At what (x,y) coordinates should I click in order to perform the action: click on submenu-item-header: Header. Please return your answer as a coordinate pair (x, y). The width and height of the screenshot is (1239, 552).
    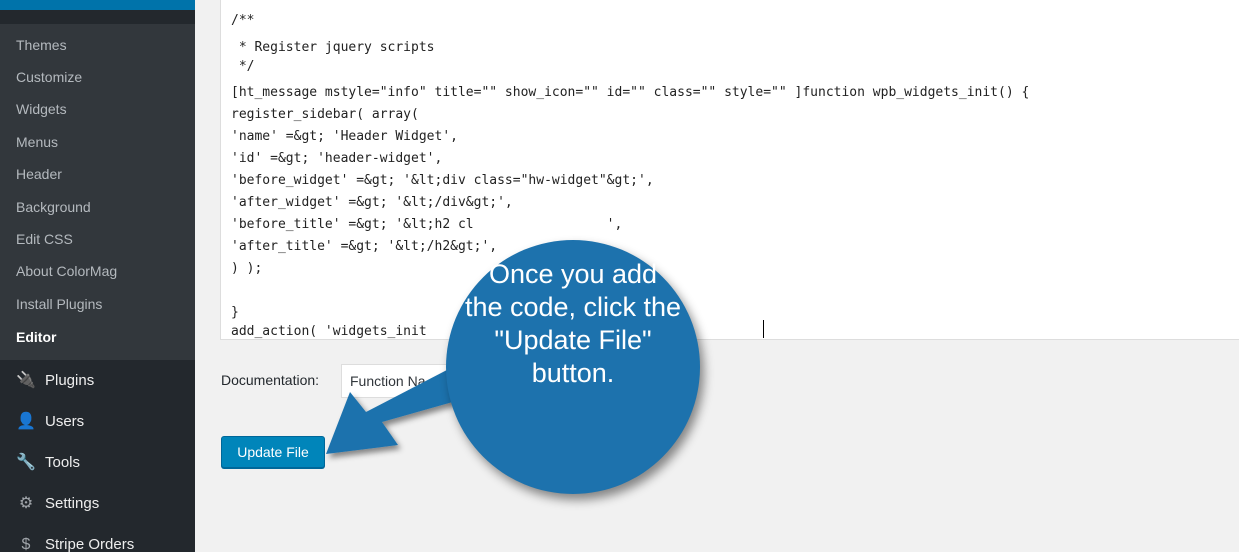
    Looking at the image, I should click on (39, 174).